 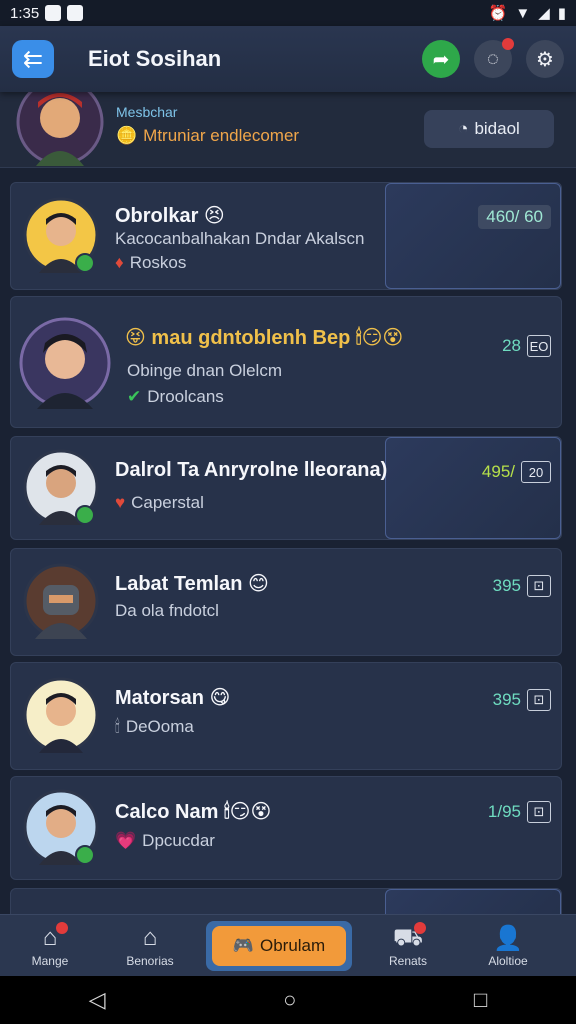 I want to click on chat-status-text: Caperstal, so click(x=167, y=502).